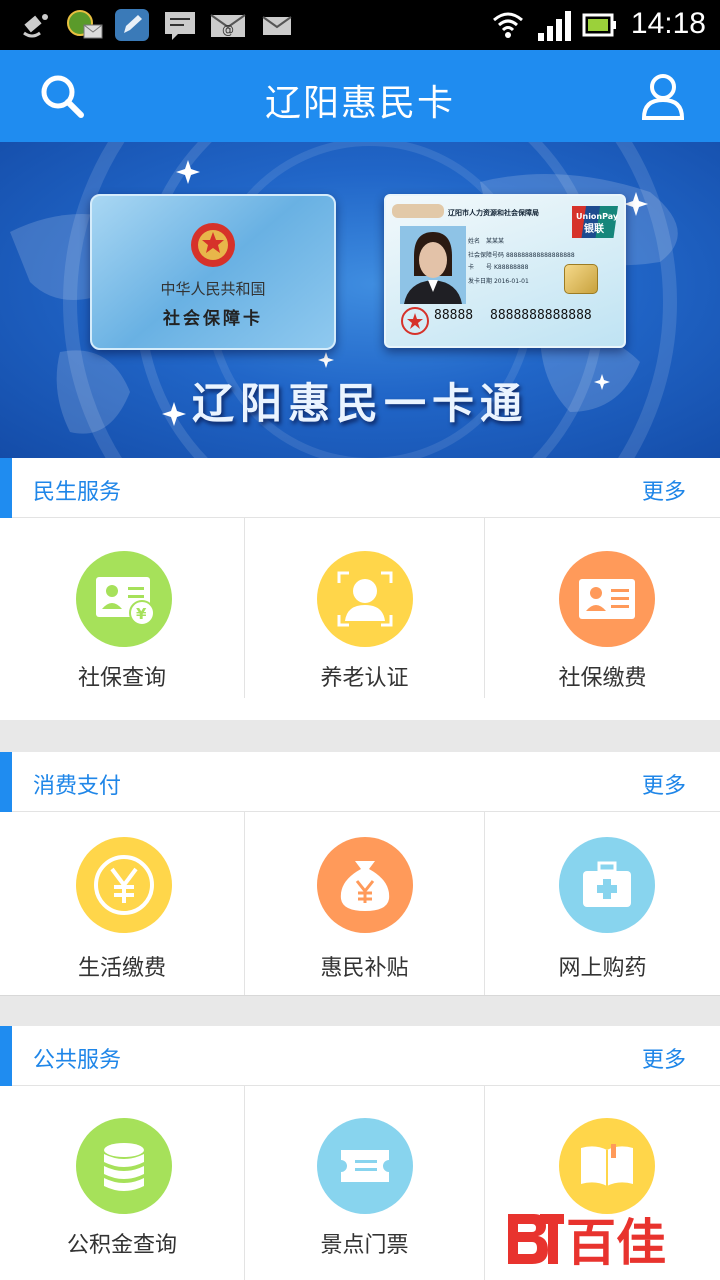  Describe the element at coordinates (132, 25) in the screenshot. I see `edit-app-icon` at that location.